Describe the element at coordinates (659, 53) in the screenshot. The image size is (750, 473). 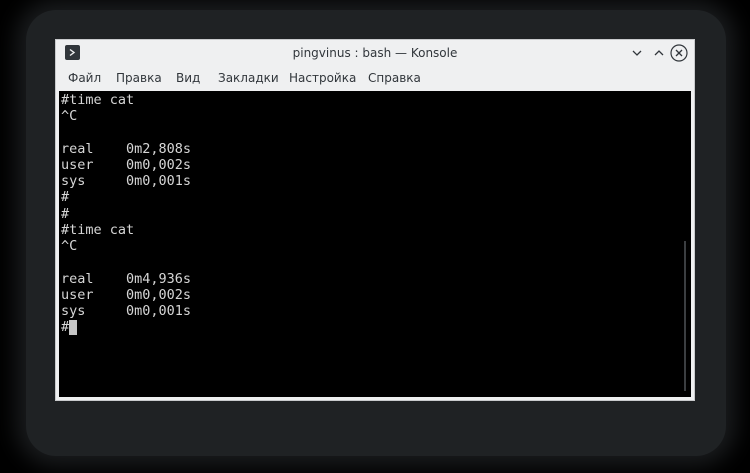
I see `maximize-icon` at that location.